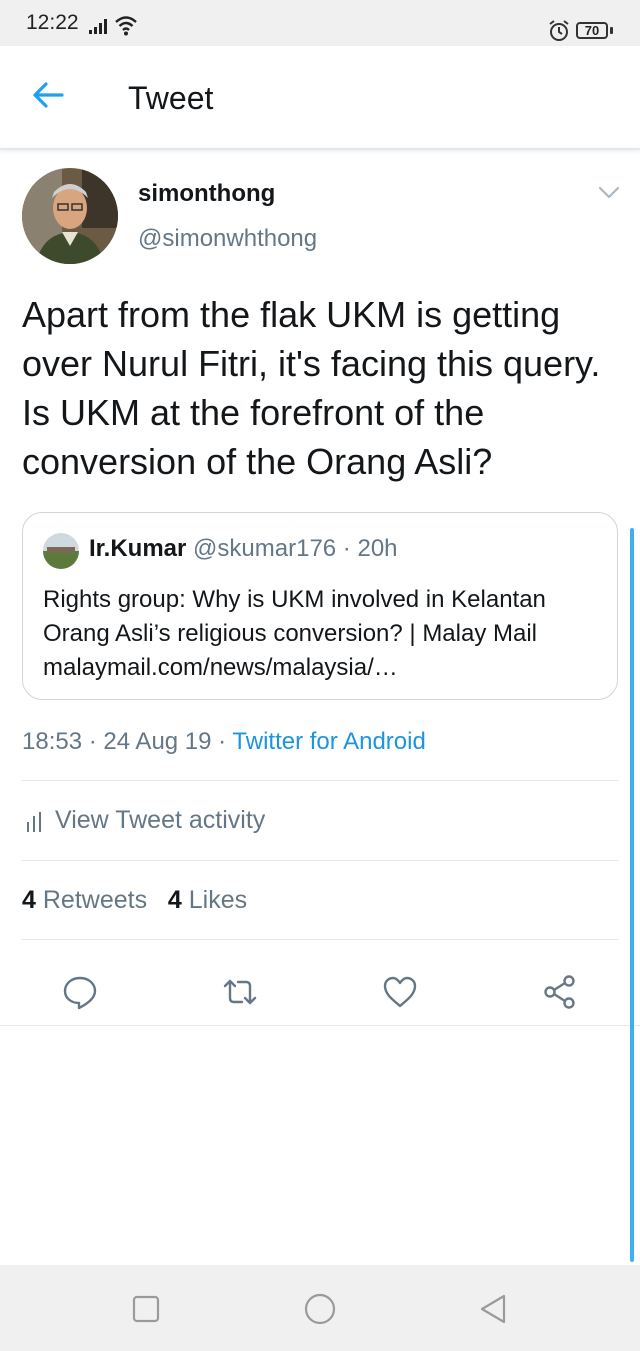  I want to click on scrollbar, so click(632, 895).